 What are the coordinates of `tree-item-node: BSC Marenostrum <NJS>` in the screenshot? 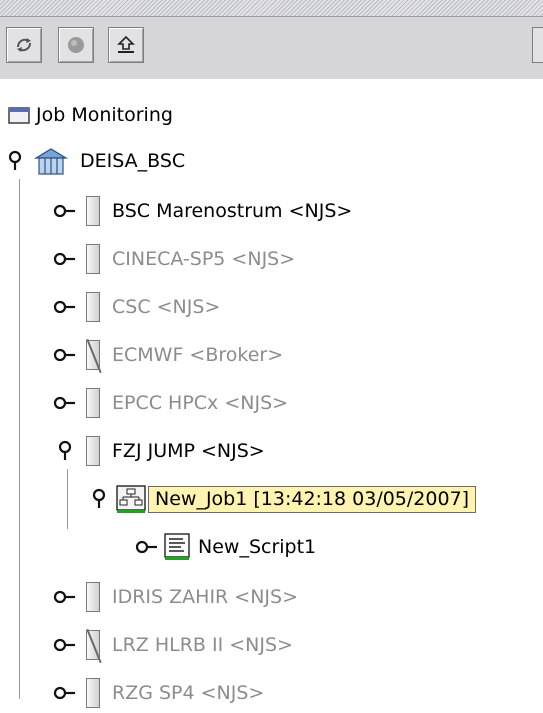 It's located at (202, 211).